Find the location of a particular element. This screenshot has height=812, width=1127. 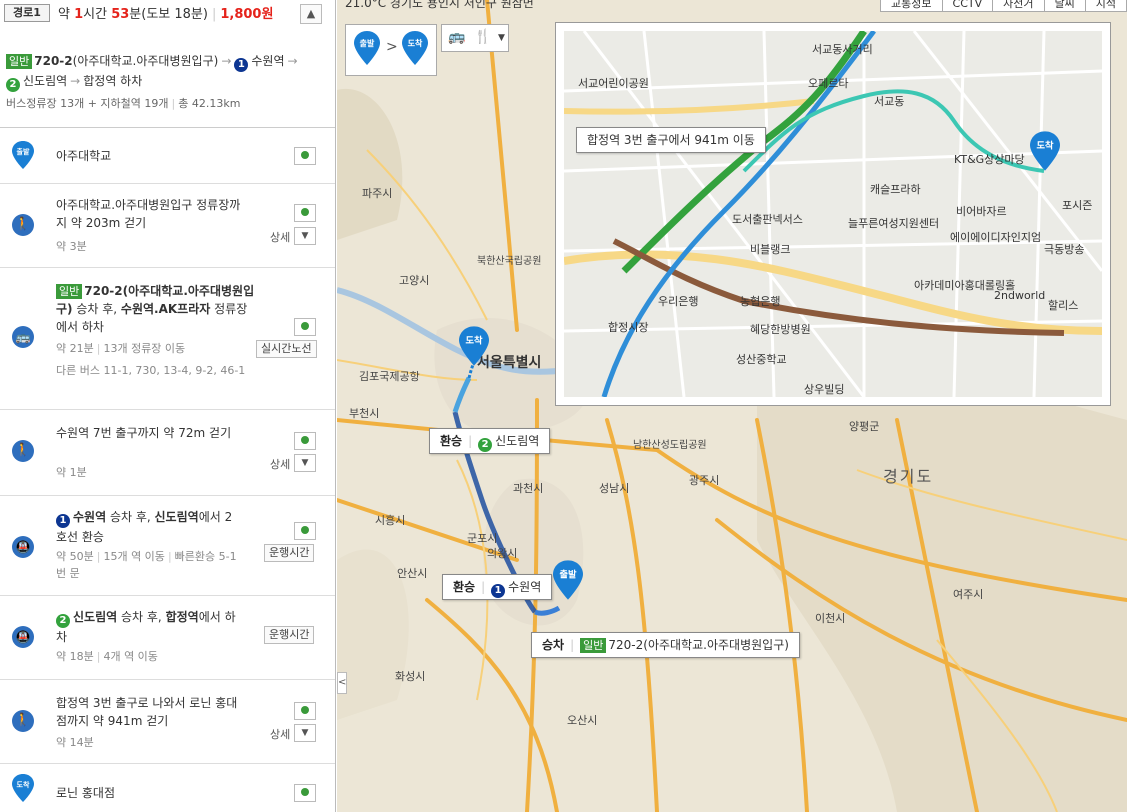

place-label: 경기도 is located at coordinates (908, 476).